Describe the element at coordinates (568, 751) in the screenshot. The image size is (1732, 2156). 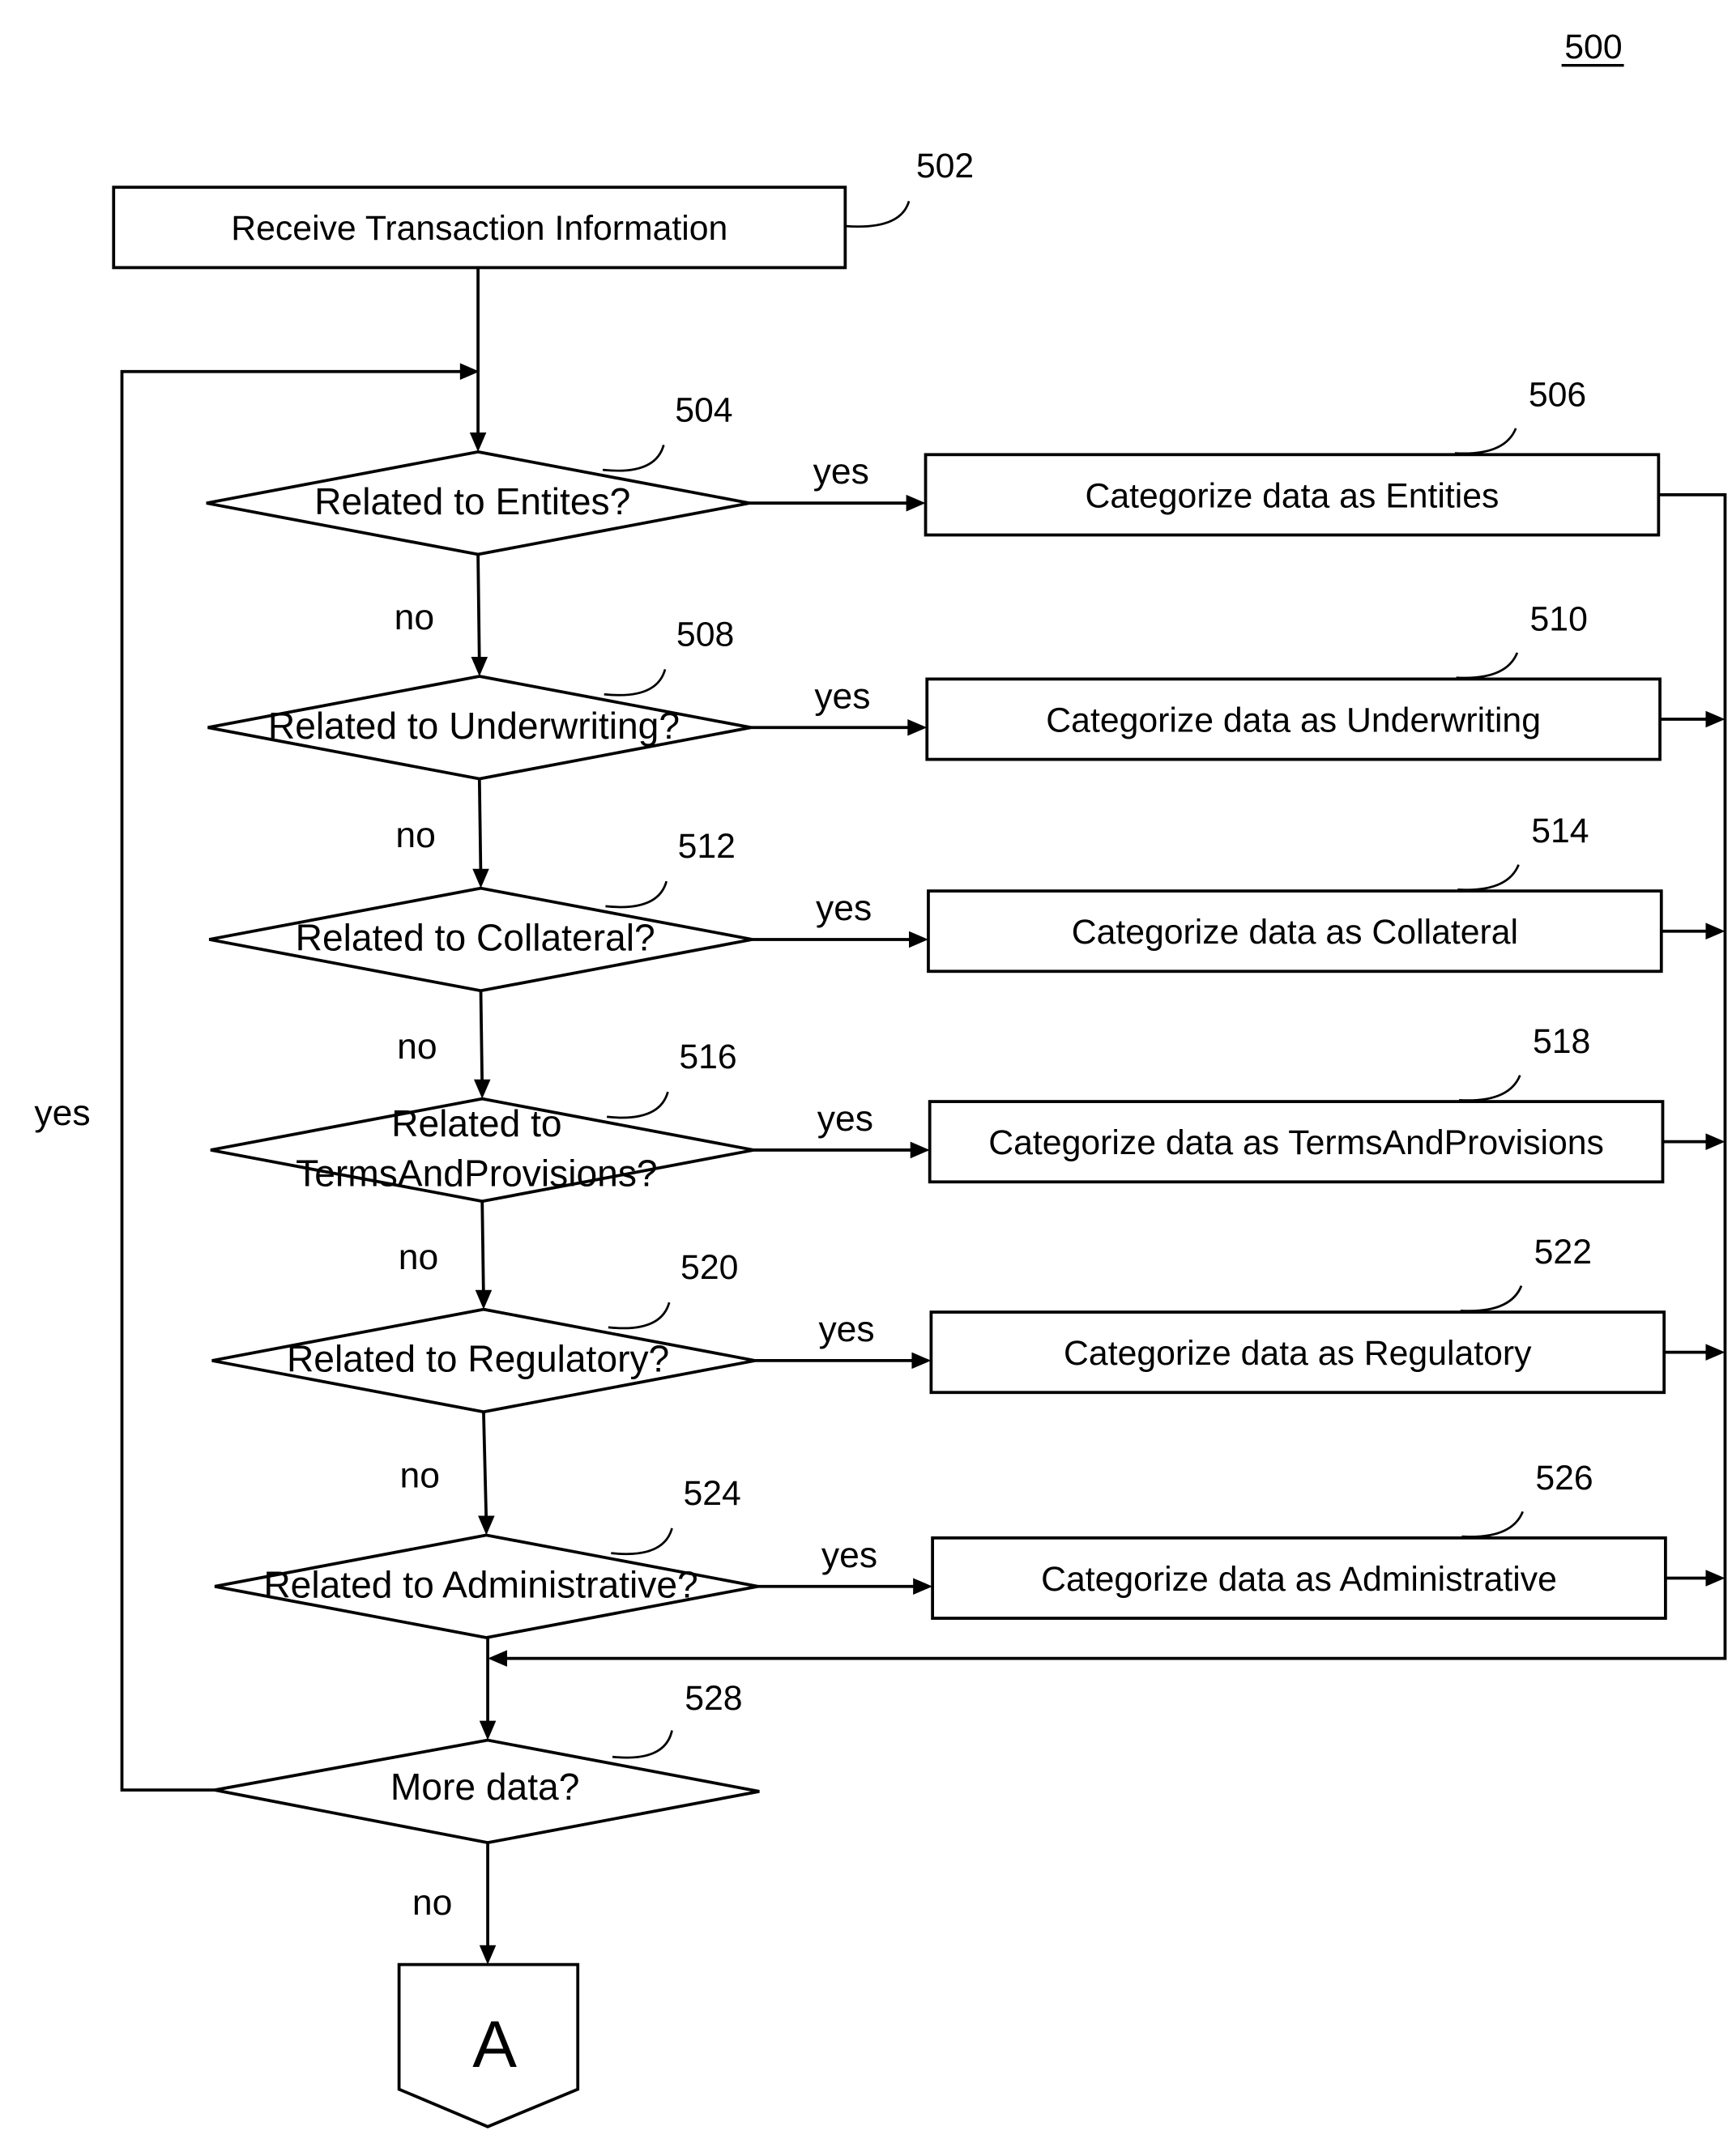
I see `decision-508: Related to Underwriting? 508 yes no` at that location.